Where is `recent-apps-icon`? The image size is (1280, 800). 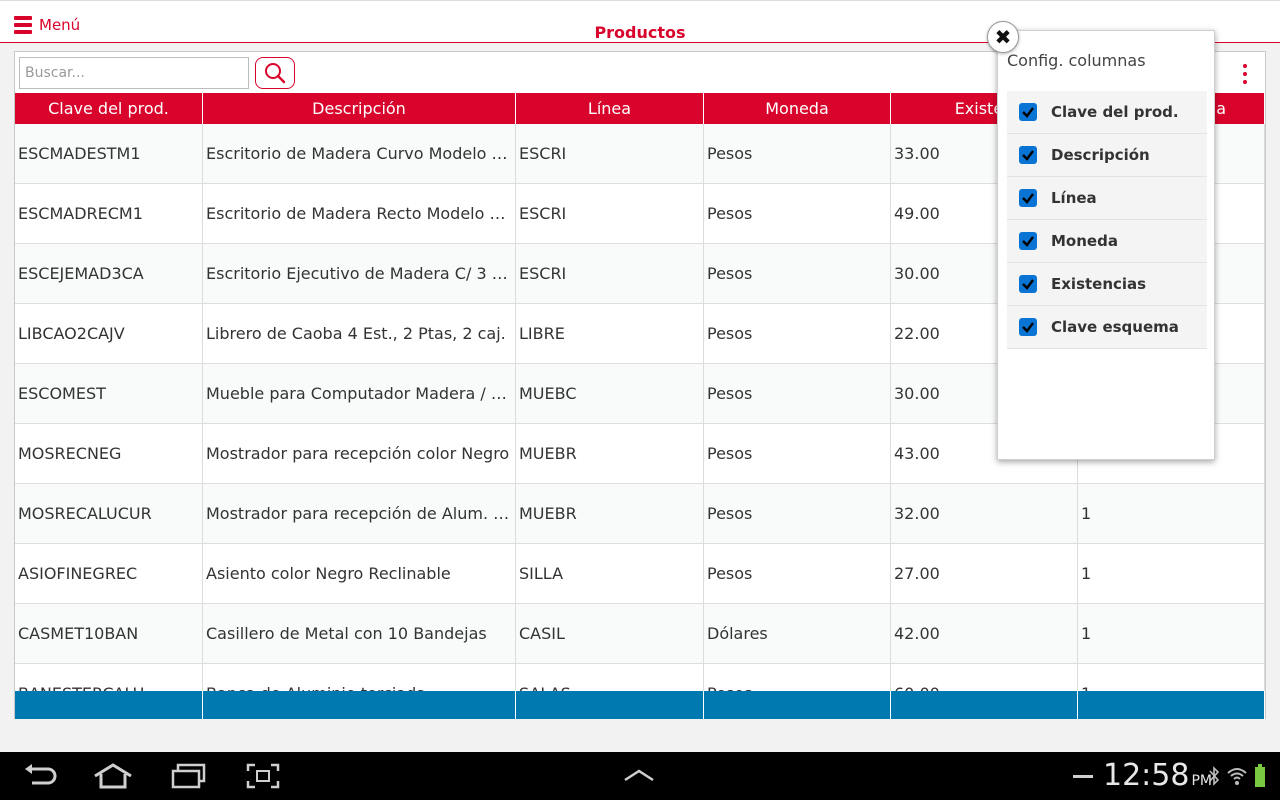 recent-apps-icon is located at coordinates (188, 776).